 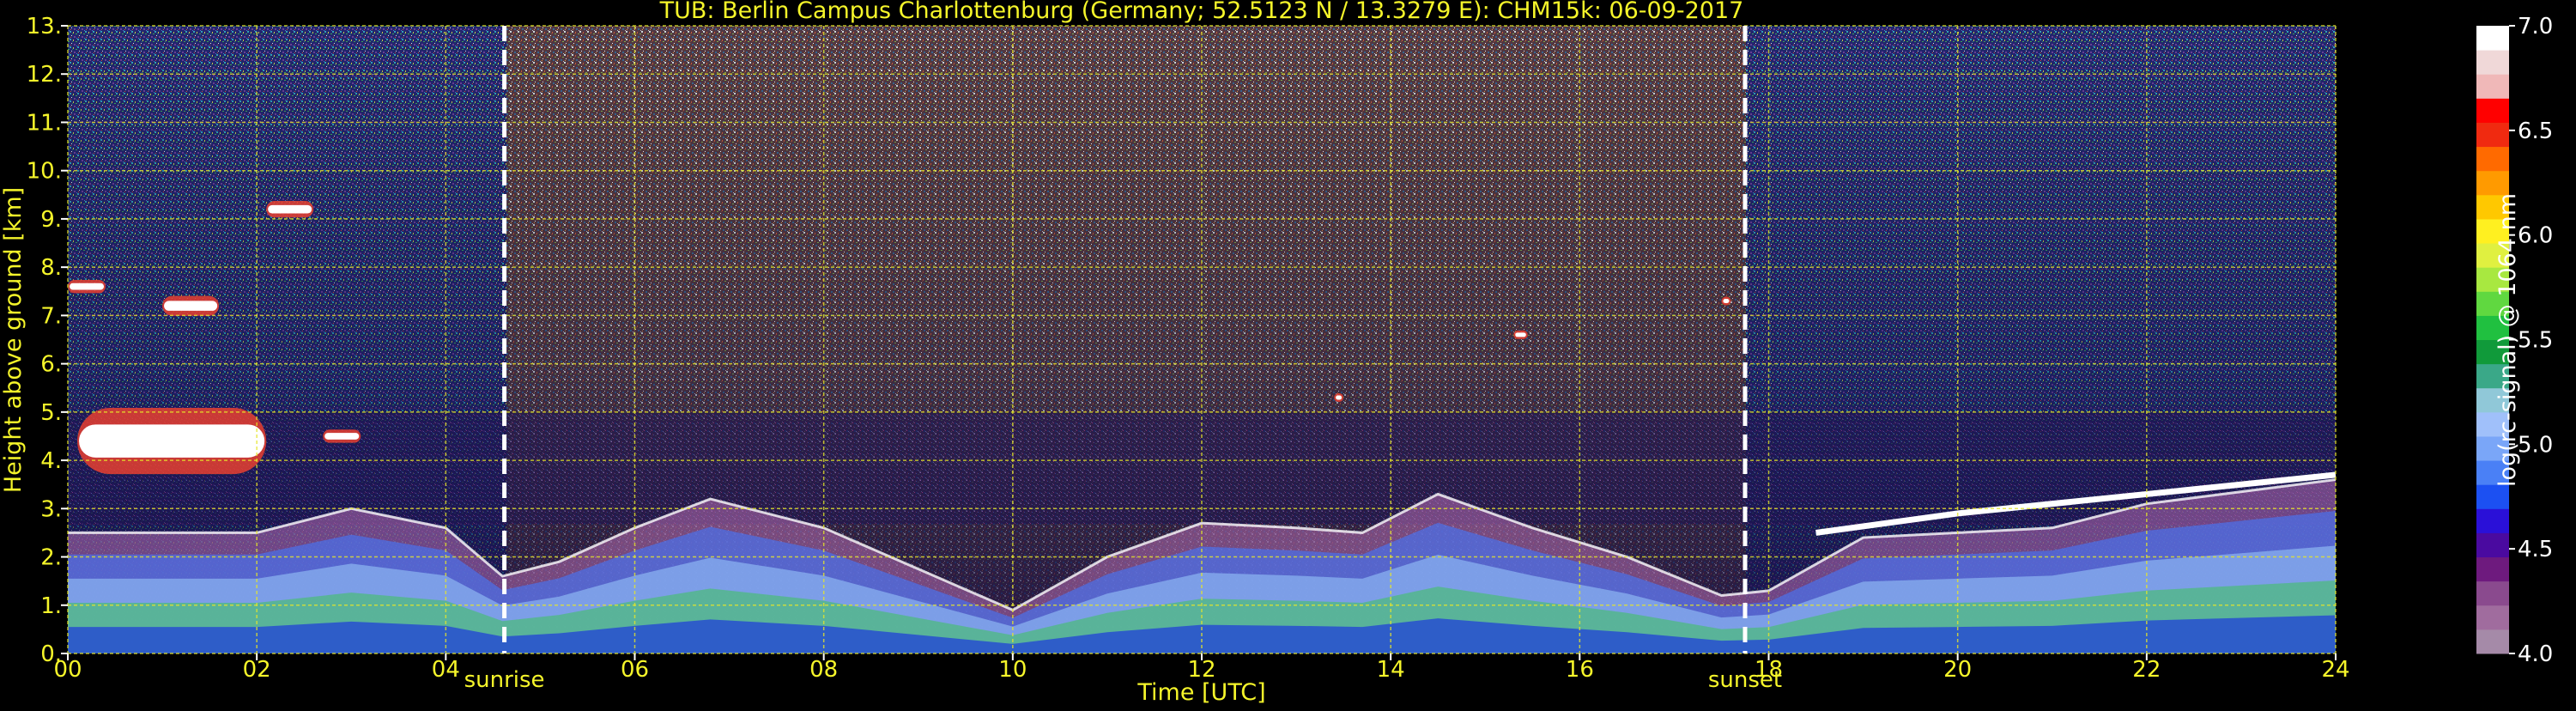 What do you see at coordinates (2535, 445) in the screenshot?
I see `colorbar-tick-label: 5.0` at bounding box center [2535, 445].